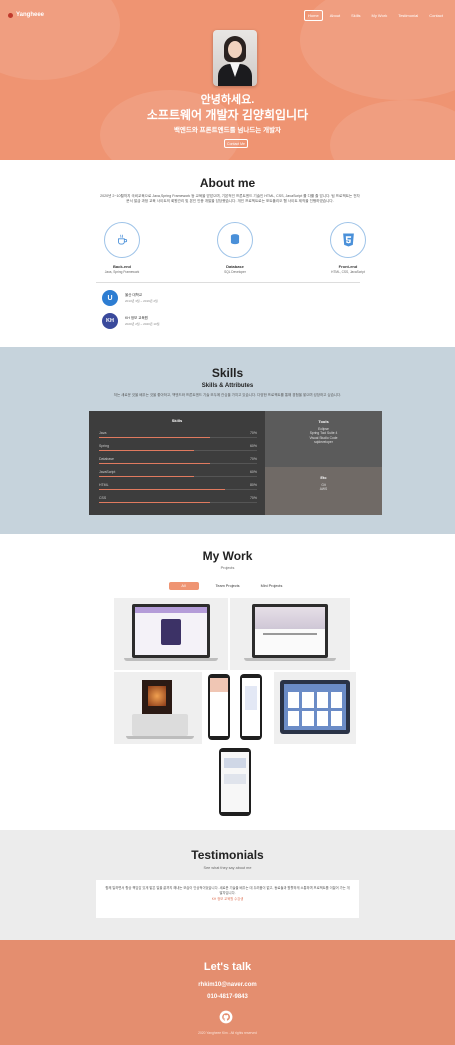 This screenshot has width=455, height=1045. What do you see at coordinates (227, 100) in the screenshot?
I see `hero-greeting: 안녕하세요.` at bounding box center [227, 100].